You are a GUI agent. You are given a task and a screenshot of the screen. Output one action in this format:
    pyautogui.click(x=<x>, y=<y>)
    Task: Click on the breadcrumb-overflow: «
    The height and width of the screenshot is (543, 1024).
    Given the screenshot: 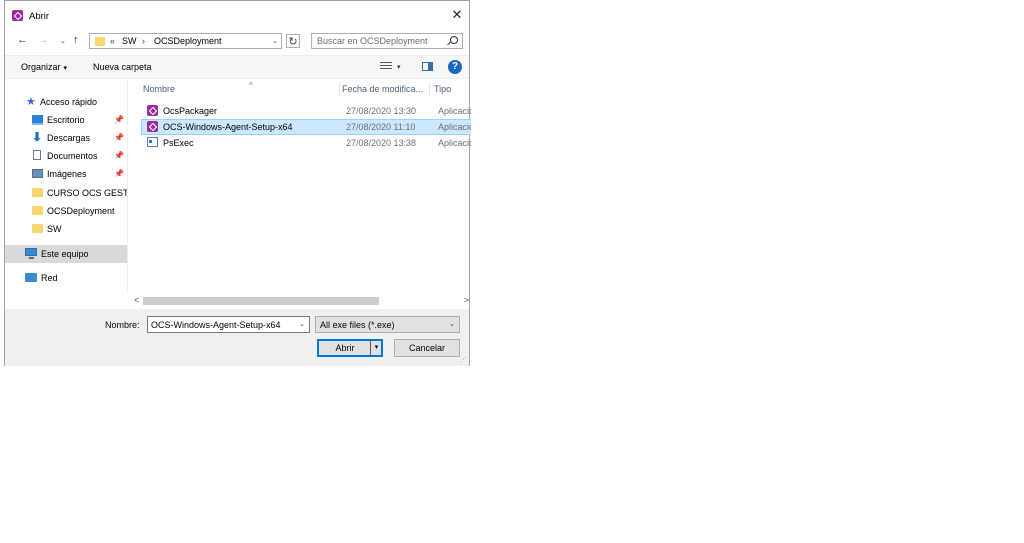 What is the action you would take?
    pyautogui.click(x=112, y=41)
    